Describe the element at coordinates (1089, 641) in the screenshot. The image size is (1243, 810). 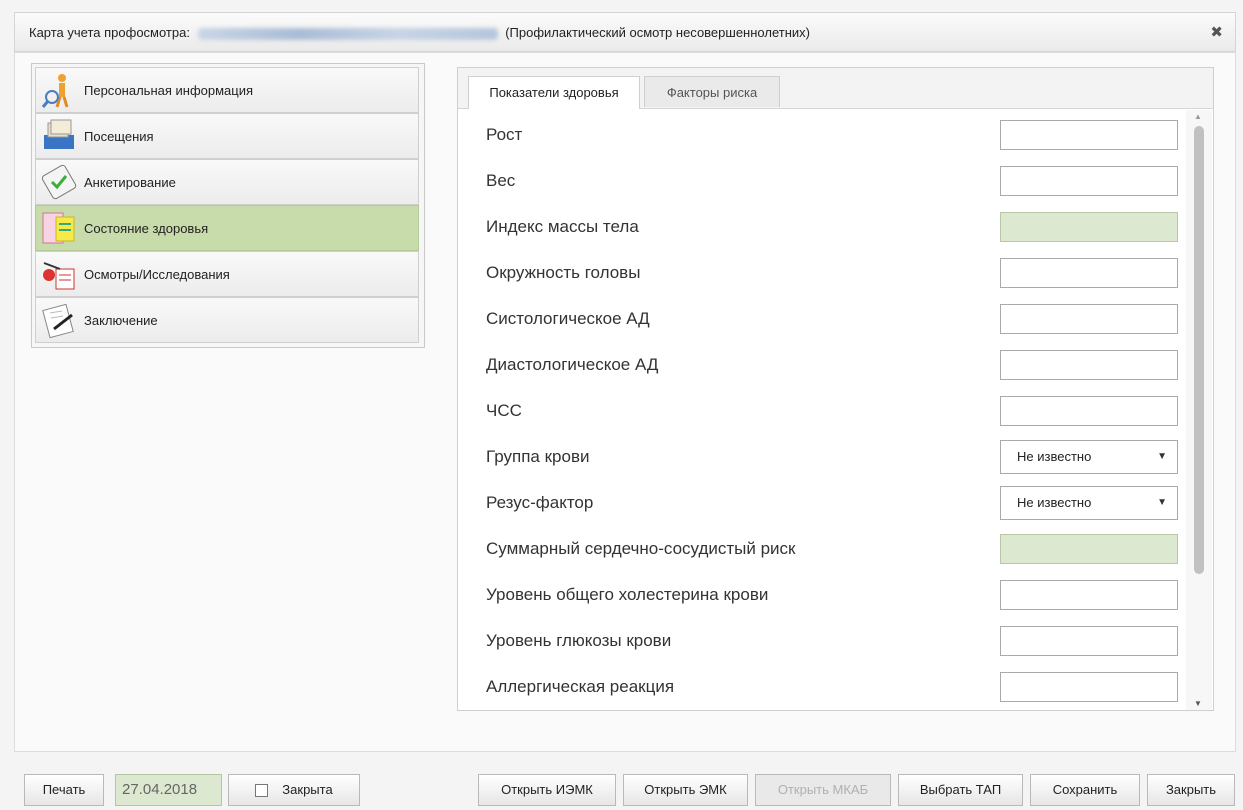
I see `glucose-input` at that location.